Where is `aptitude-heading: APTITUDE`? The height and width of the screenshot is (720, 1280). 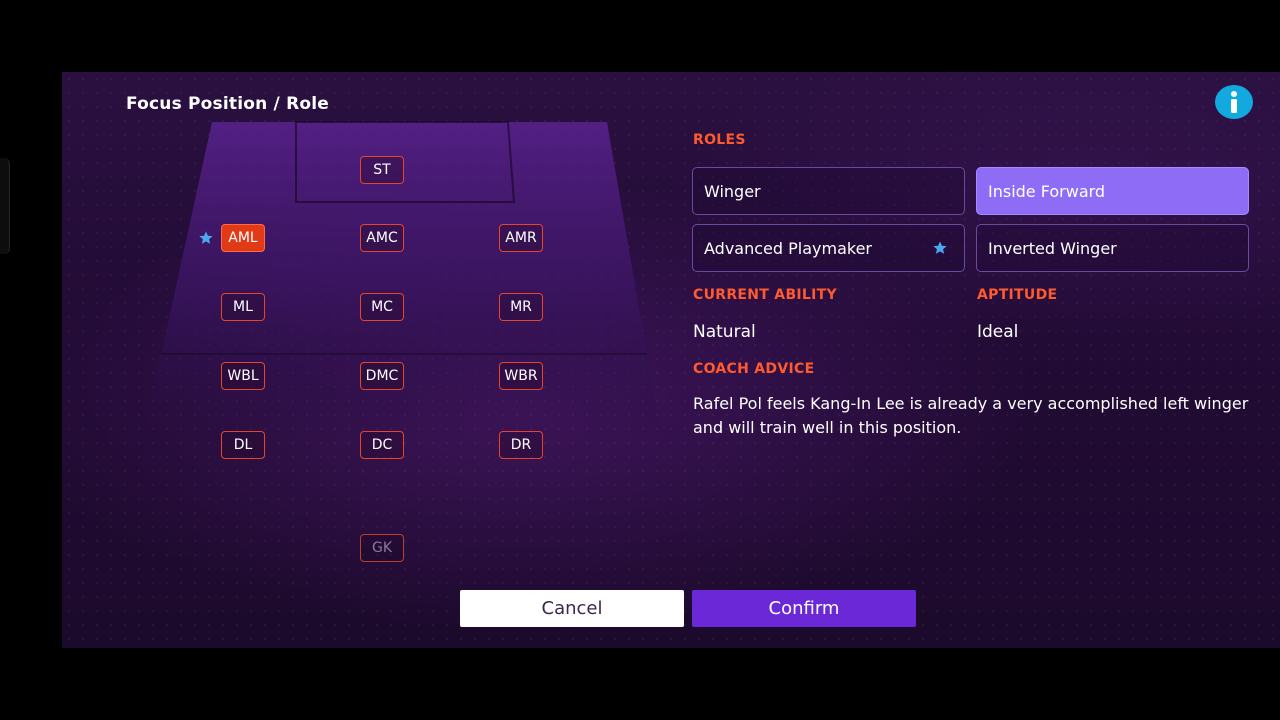
aptitude-heading: APTITUDE is located at coordinates (1017, 295).